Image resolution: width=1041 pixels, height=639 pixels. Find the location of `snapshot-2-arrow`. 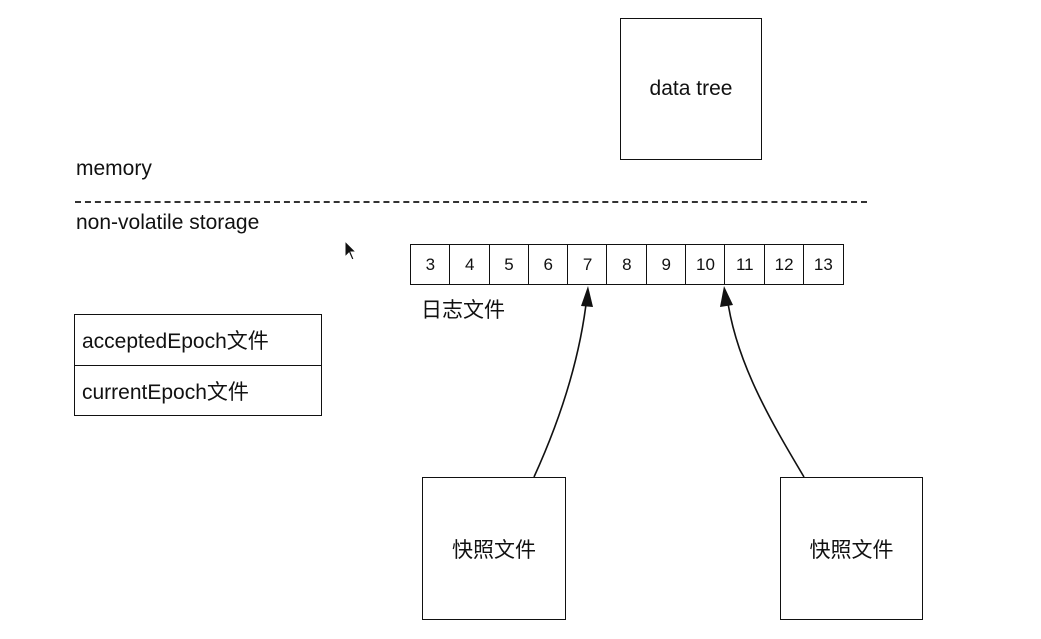

snapshot-2-arrow is located at coordinates (765, 386).